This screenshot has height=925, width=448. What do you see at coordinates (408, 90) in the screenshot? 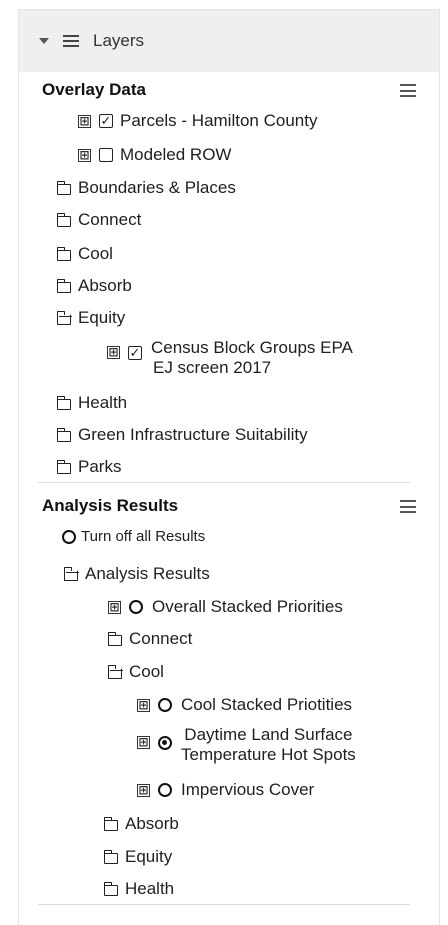
I see `overlay-menu-icon` at bounding box center [408, 90].